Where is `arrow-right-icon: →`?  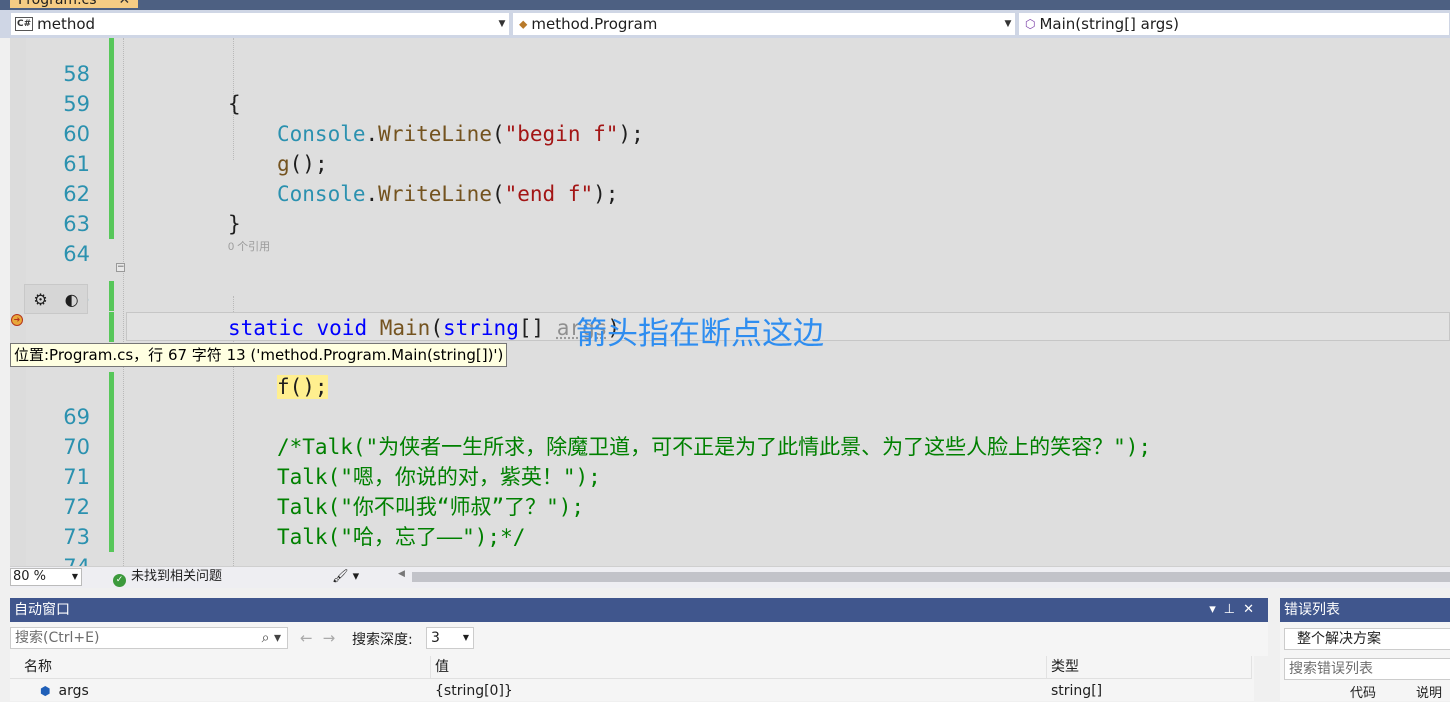 arrow-right-icon: → is located at coordinates (334, 638).